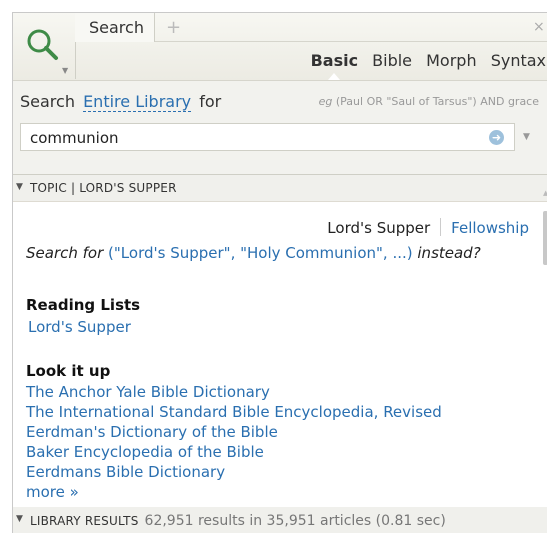  Describe the element at coordinates (173, 27) in the screenshot. I see `add-tab-button: +` at that location.